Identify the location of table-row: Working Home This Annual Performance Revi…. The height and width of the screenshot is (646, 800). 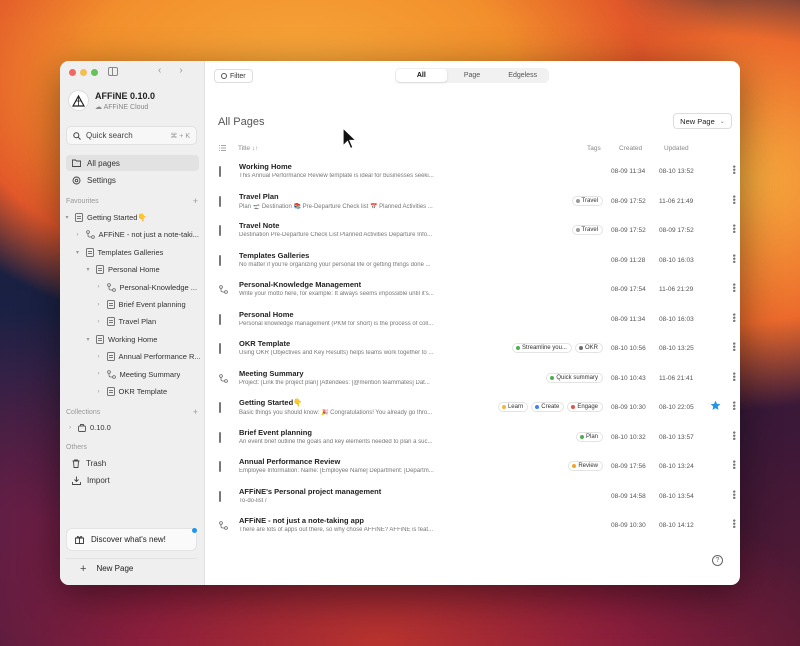
(476, 171).